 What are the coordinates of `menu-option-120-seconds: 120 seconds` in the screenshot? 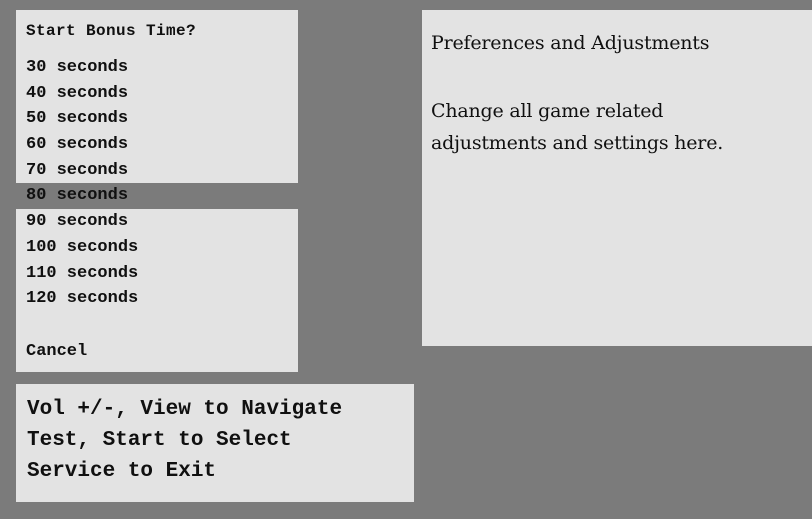 It's located at (157, 299).